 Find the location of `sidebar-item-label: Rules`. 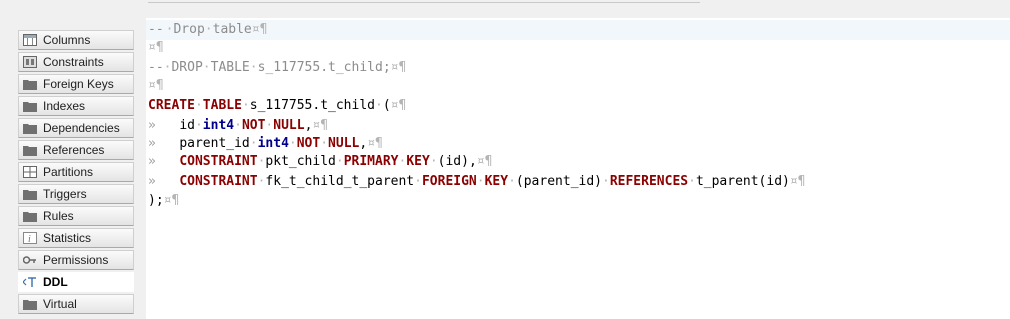

sidebar-item-label: Rules is located at coordinates (58, 216).